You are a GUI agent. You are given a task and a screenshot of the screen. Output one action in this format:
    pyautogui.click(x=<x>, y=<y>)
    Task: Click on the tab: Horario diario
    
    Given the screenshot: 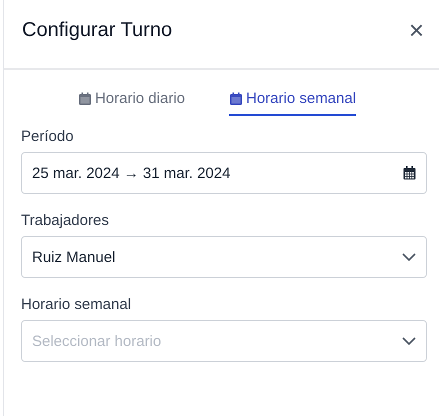 What is the action you would take?
    pyautogui.click(x=131, y=102)
    